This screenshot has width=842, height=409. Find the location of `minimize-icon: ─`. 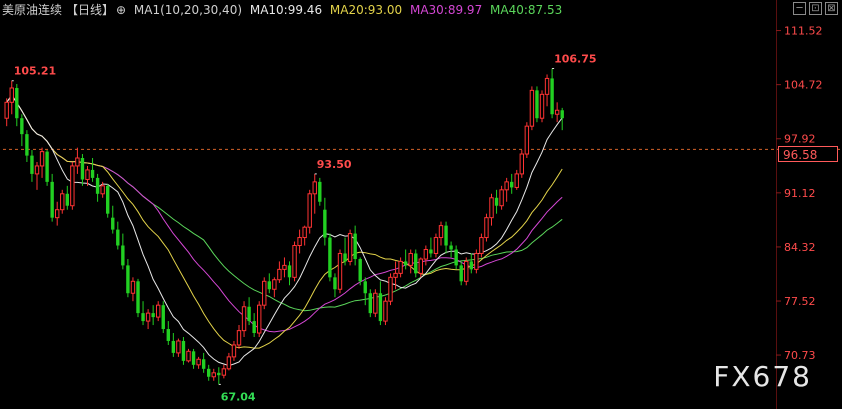

minimize-icon: ─ is located at coordinates (799, 8).